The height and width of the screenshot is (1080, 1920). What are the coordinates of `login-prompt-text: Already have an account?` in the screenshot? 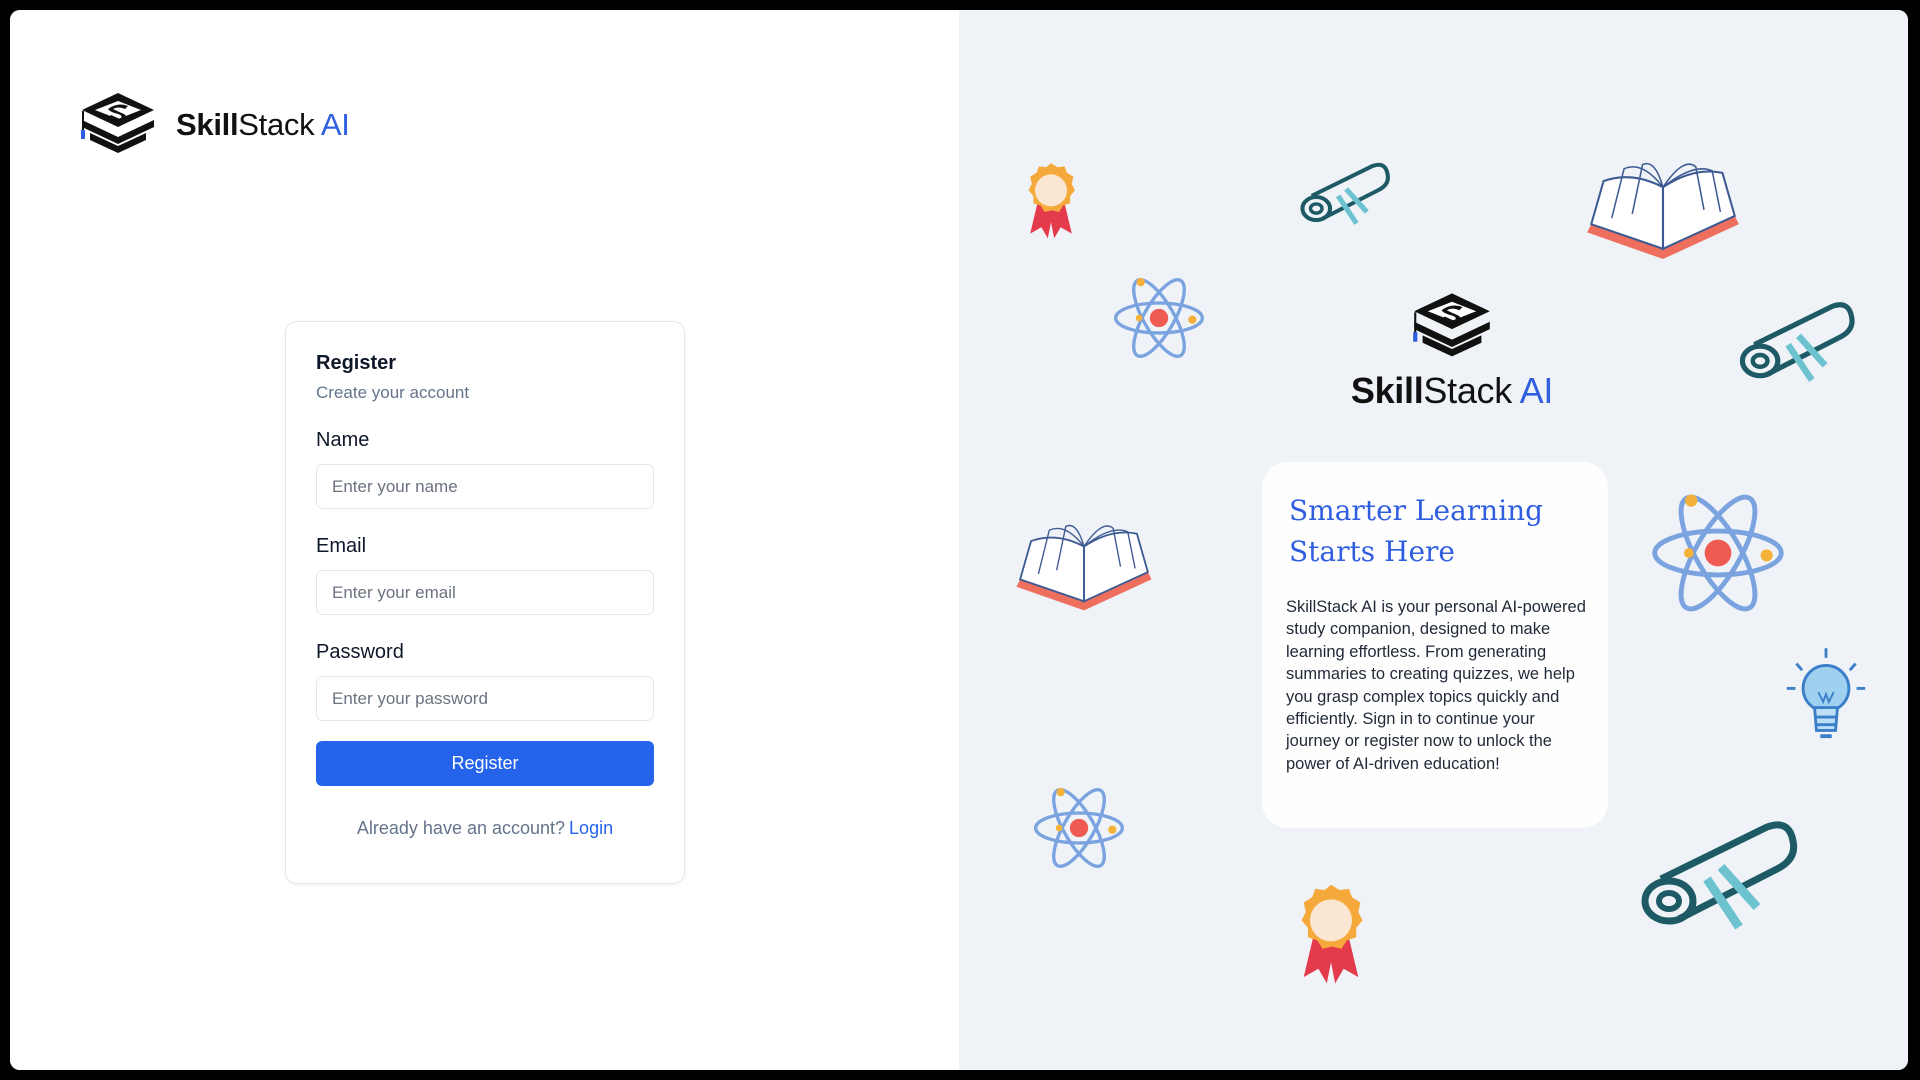 It's located at (461, 828).